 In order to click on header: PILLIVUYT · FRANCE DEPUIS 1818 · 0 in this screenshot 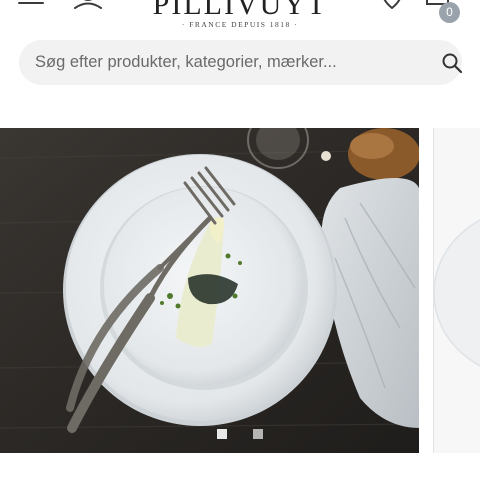, I will do `click(240, 18)`.